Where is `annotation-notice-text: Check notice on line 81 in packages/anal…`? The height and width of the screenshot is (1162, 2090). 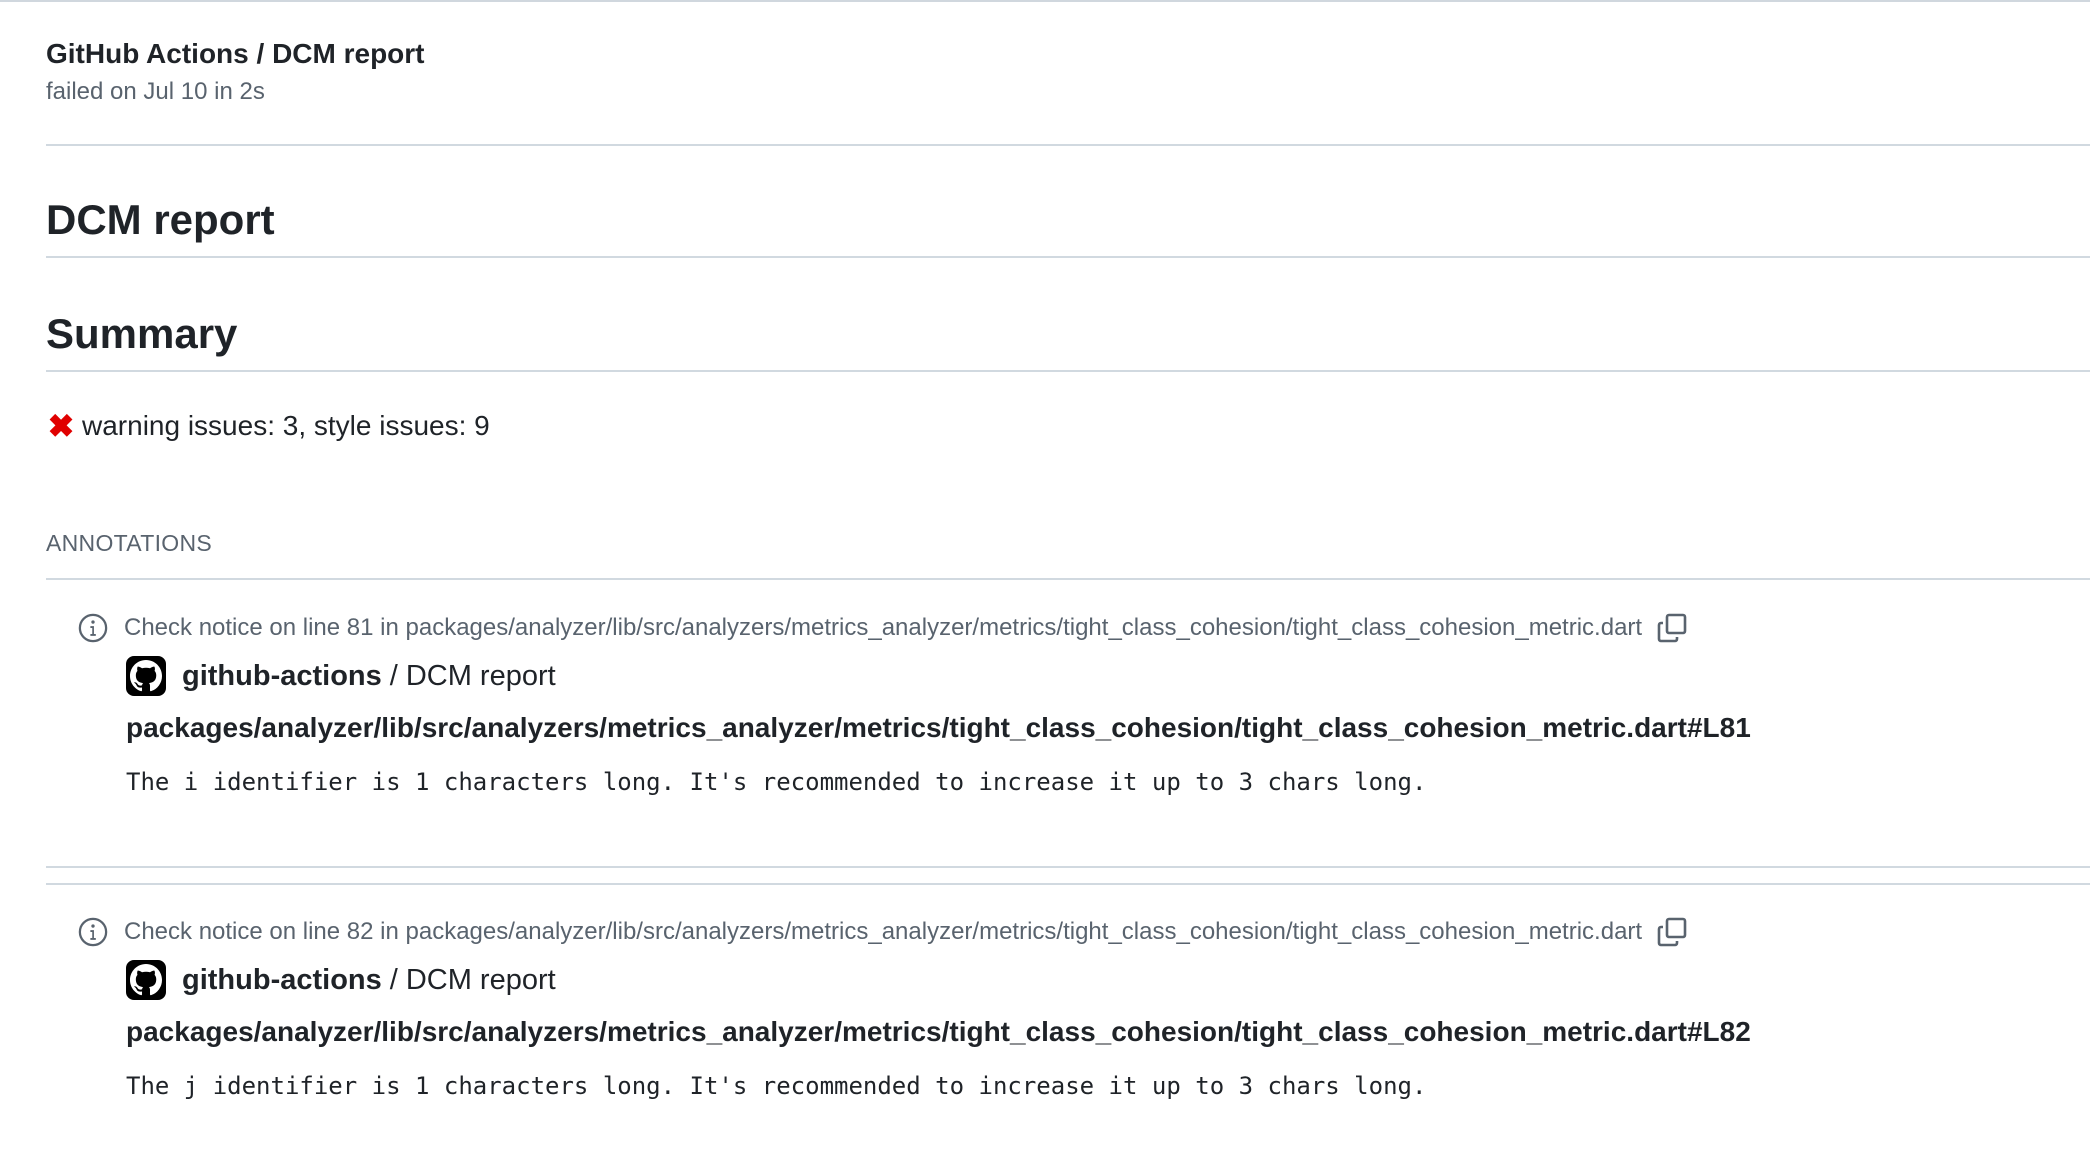 annotation-notice-text: Check notice on line 81 in packages/anal… is located at coordinates (883, 627).